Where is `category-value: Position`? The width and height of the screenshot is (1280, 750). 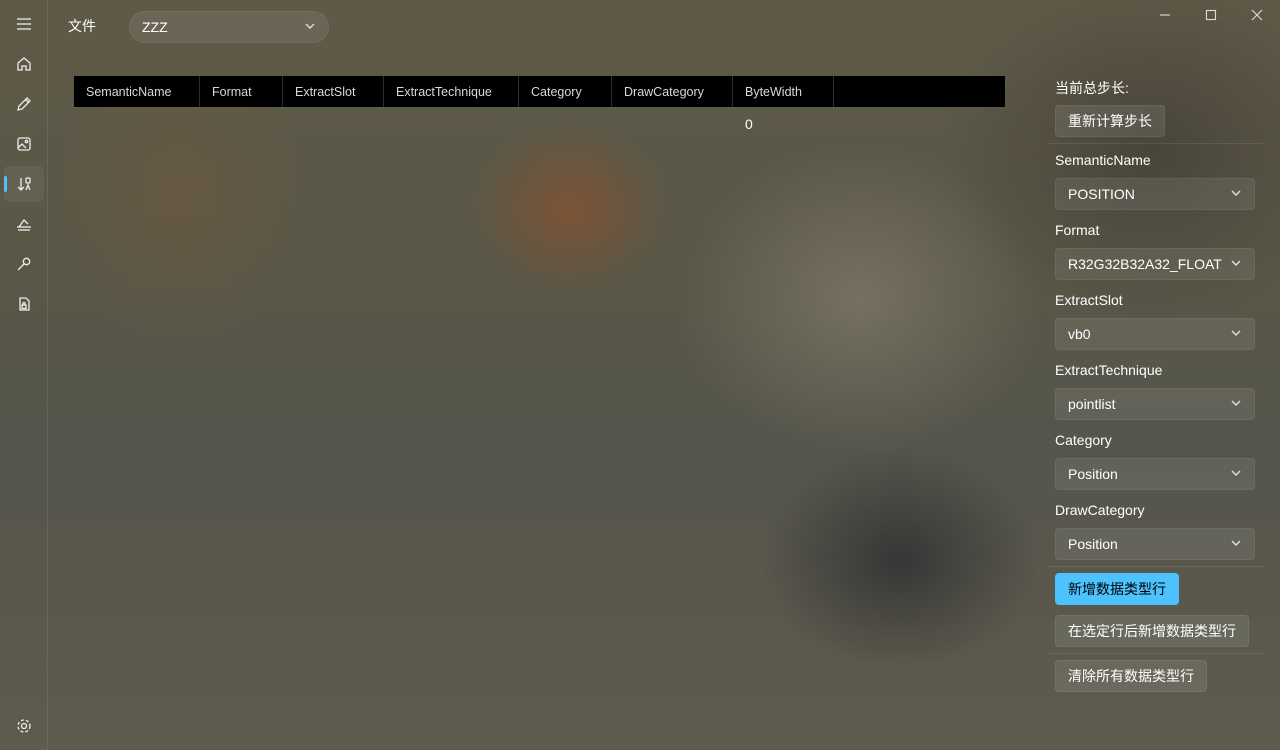
category-value: Position is located at coordinates (1093, 474).